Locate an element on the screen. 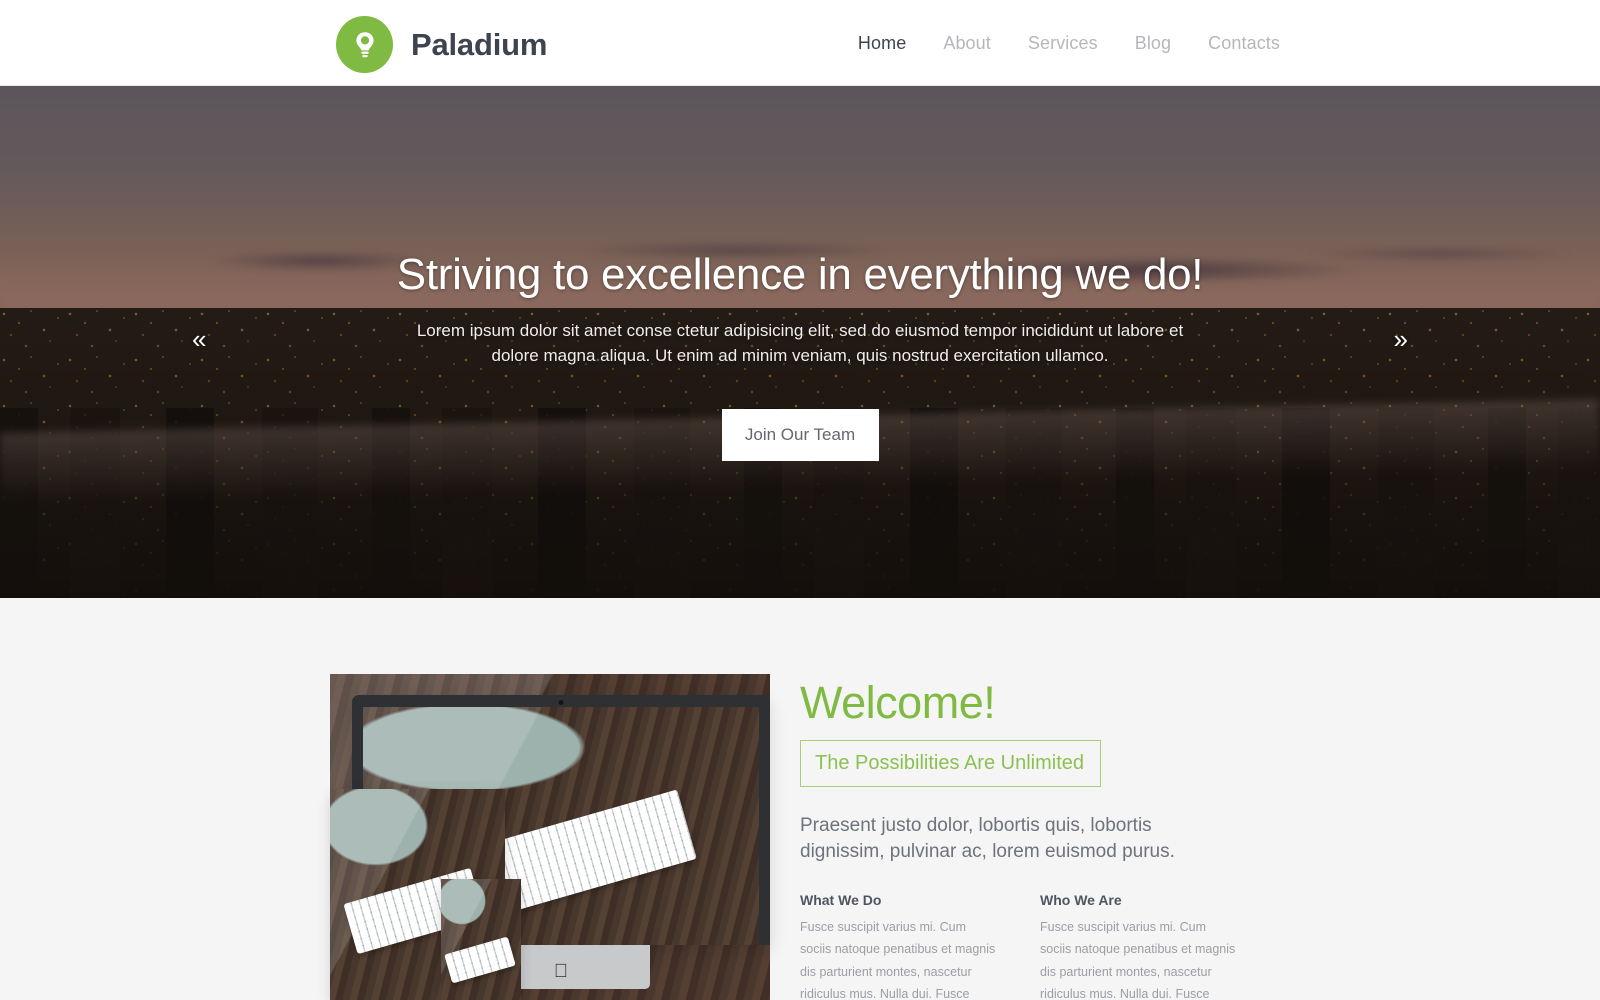  column-title: What We Do is located at coordinates (841, 900).